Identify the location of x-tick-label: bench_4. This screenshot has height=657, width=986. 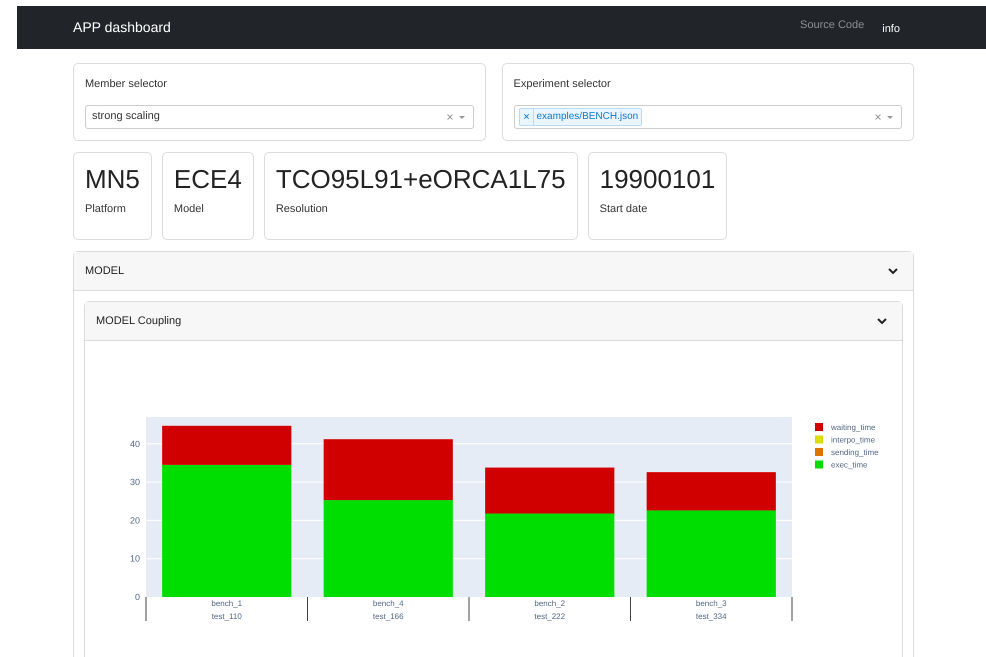
(388, 603).